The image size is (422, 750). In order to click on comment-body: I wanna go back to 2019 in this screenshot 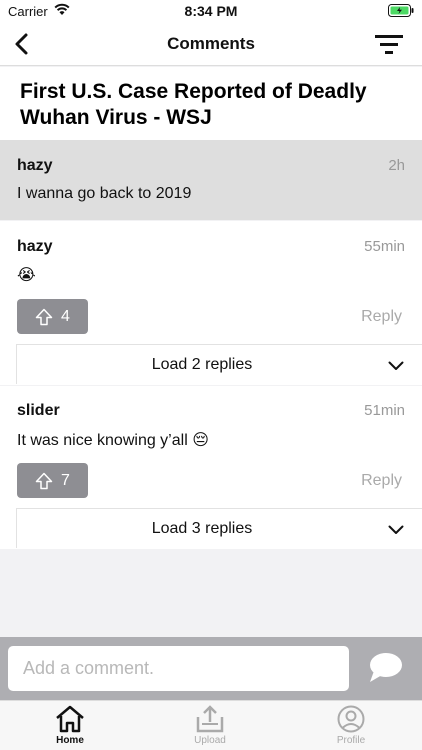, I will do `click(104, 193)`.